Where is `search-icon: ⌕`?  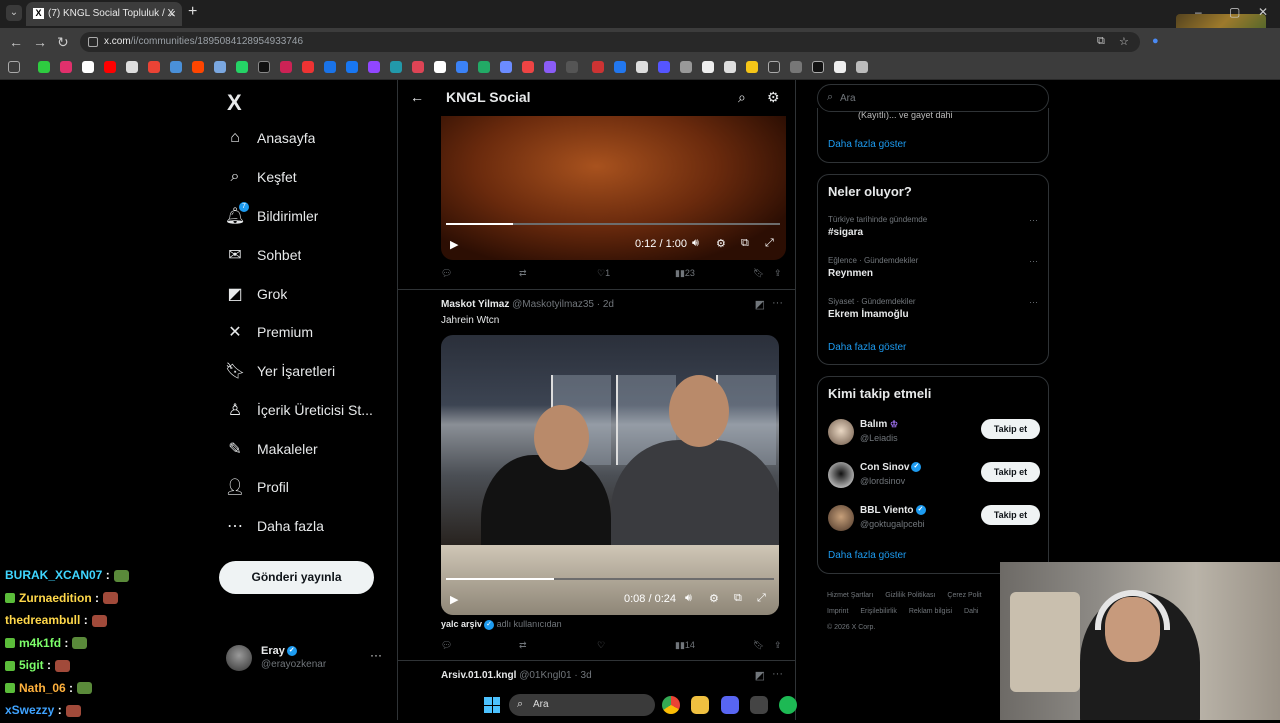
search-icon: ⌕ is located at coordinates (742, 97).